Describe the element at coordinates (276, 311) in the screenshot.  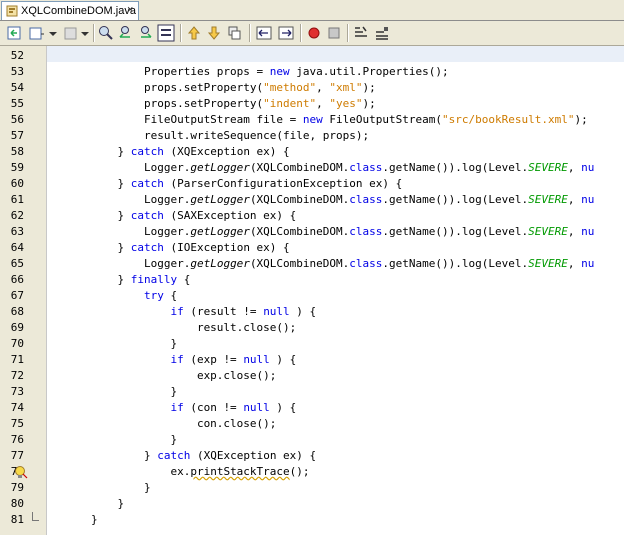
I see `code-token: null` at that location.